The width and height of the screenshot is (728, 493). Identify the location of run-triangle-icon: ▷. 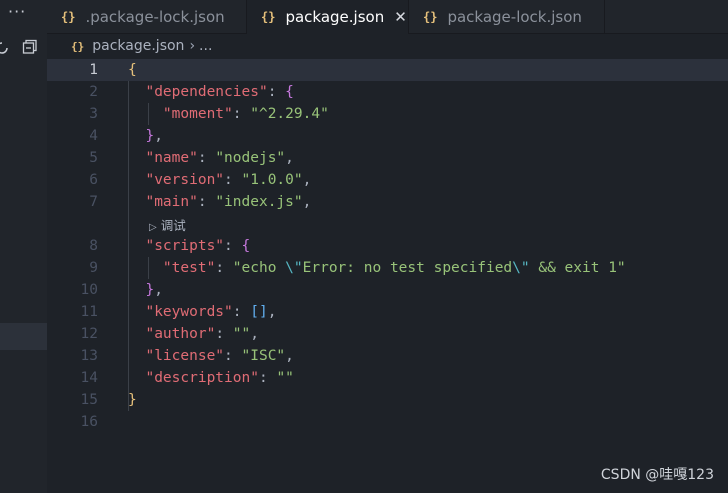
(153, 227).